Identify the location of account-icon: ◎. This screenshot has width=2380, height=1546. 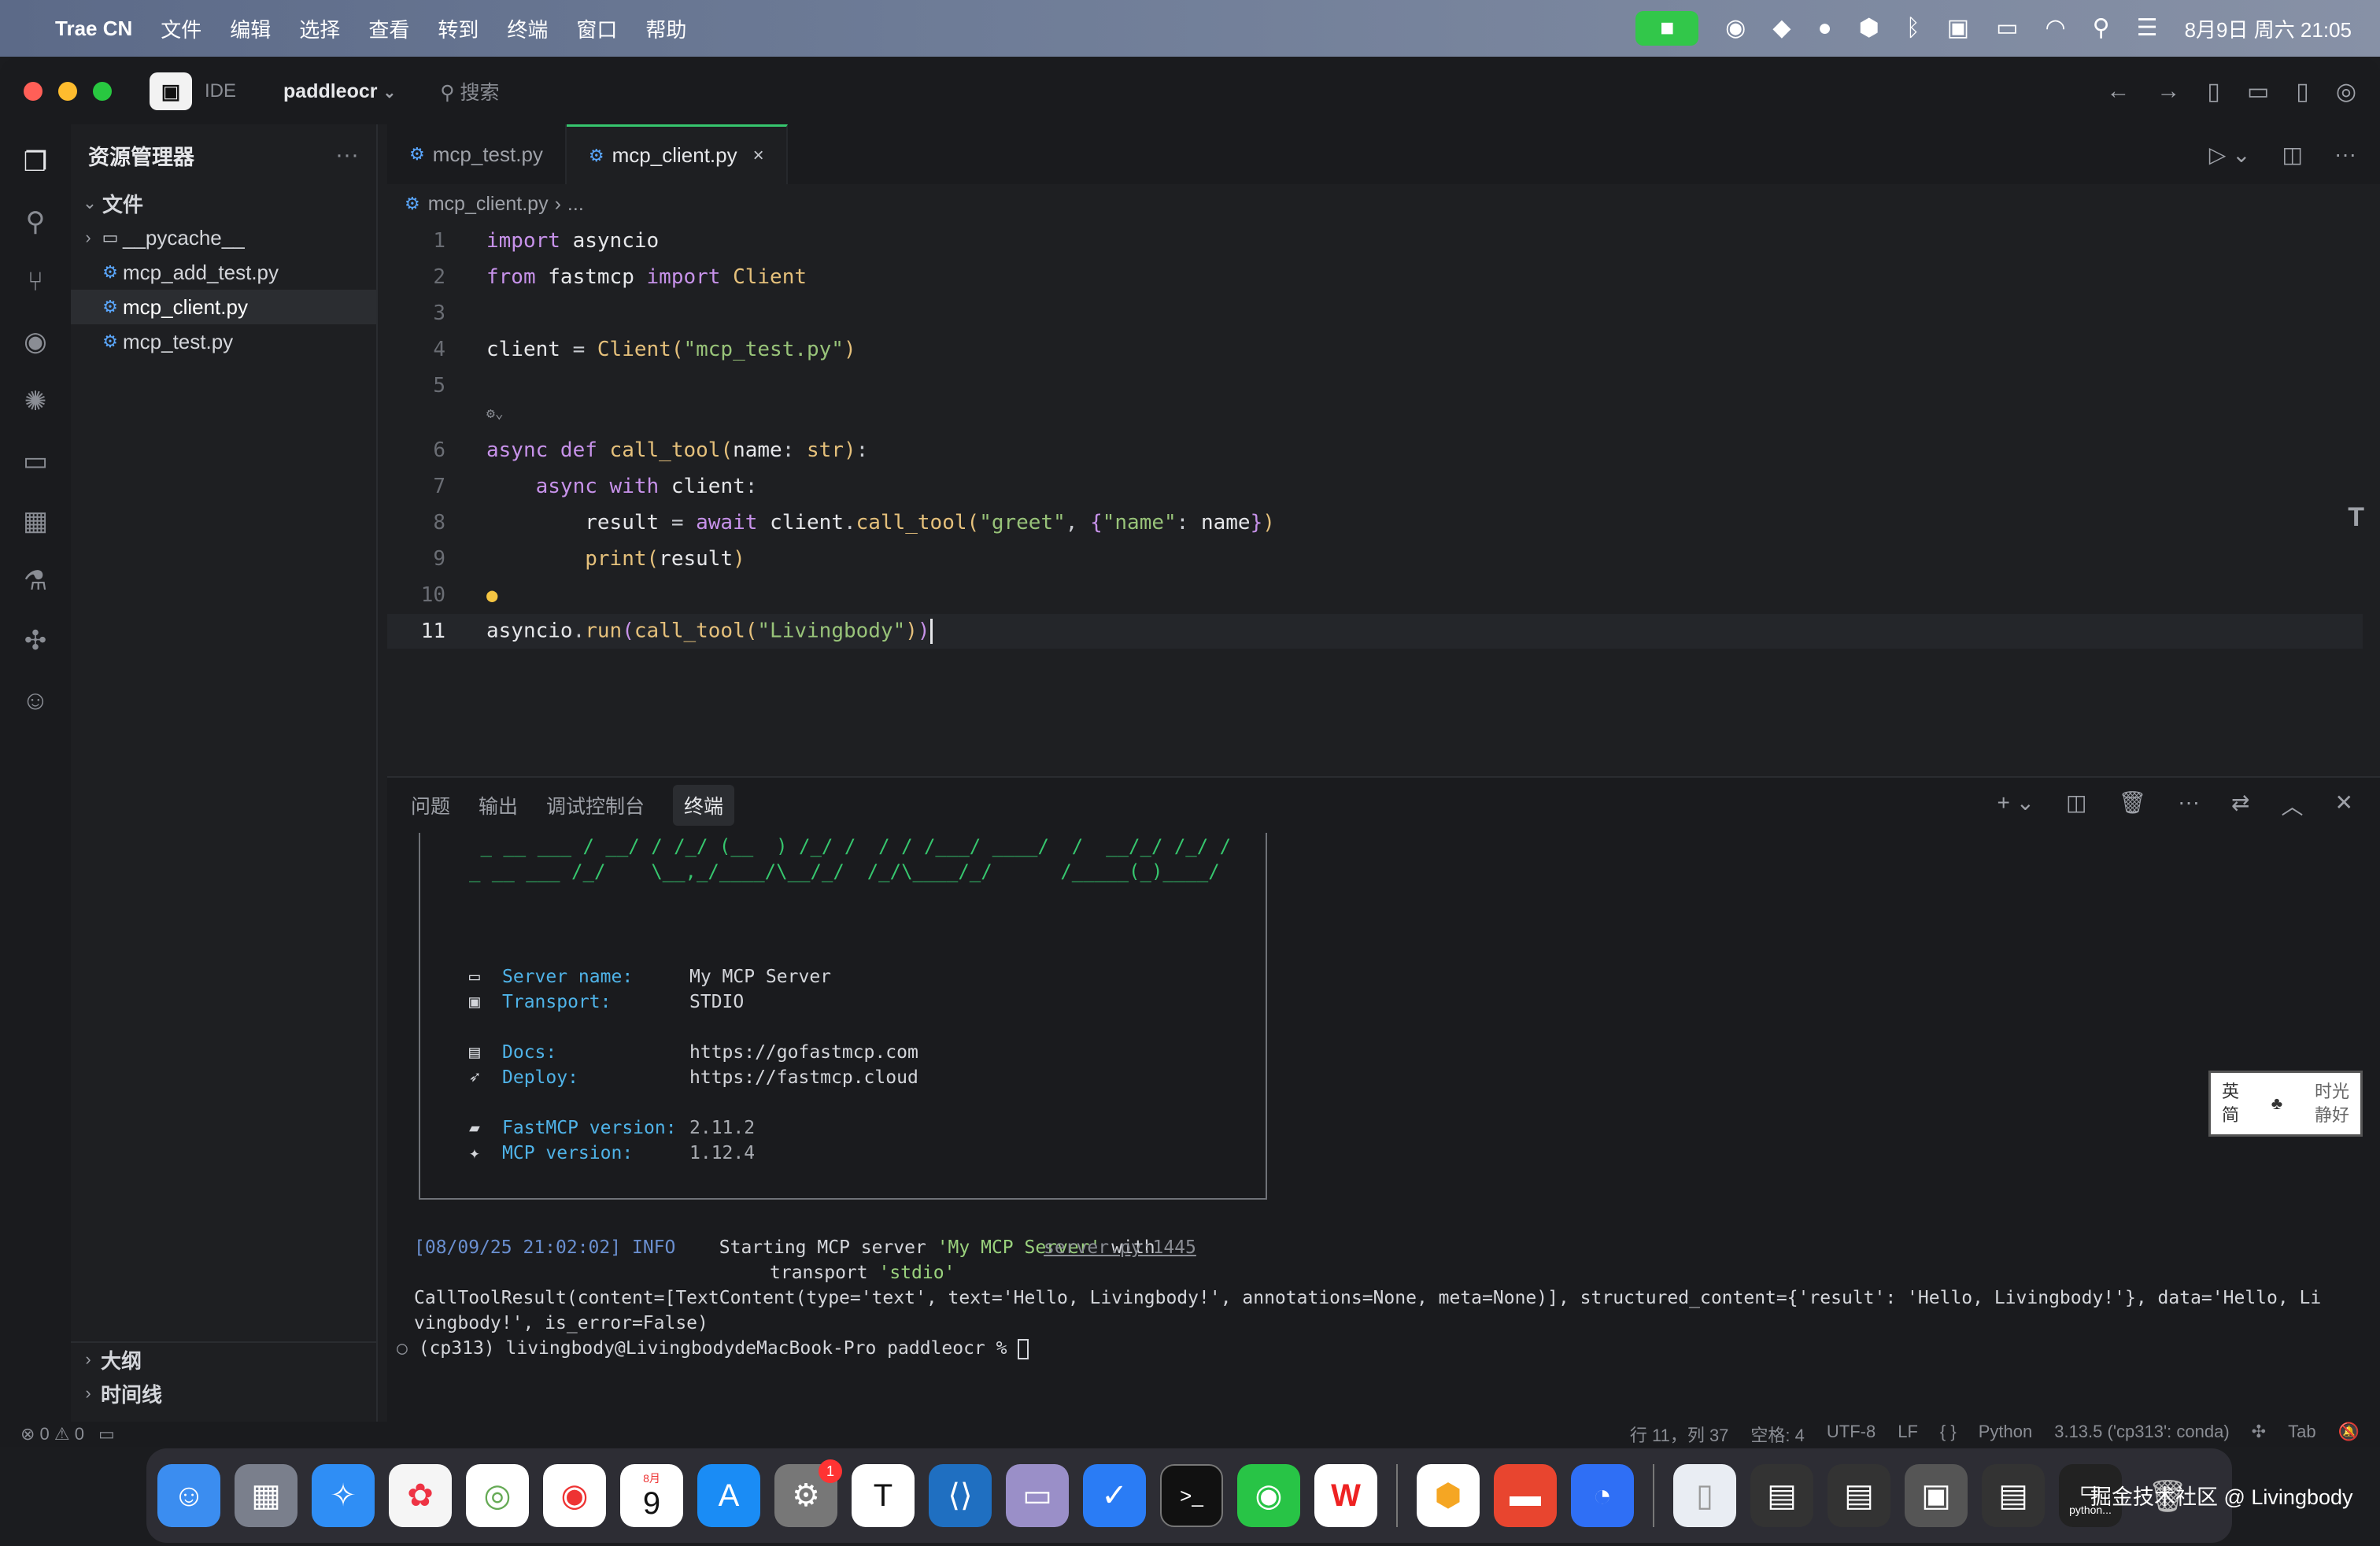
(2346, 91).